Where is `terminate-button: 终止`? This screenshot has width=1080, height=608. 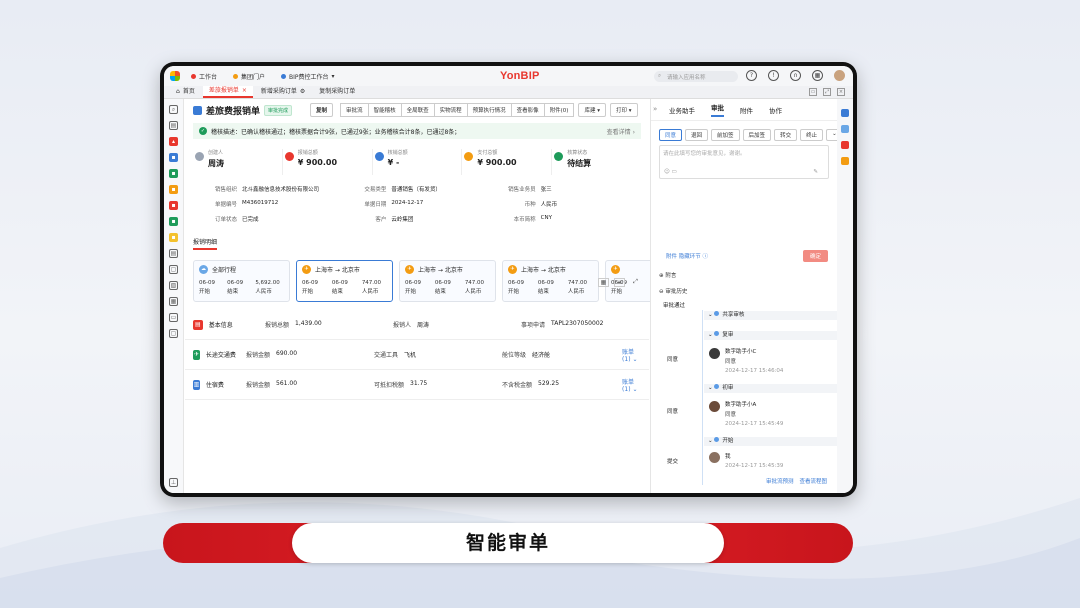
terminate-button: 终止 is located at coordinates (812, 135).